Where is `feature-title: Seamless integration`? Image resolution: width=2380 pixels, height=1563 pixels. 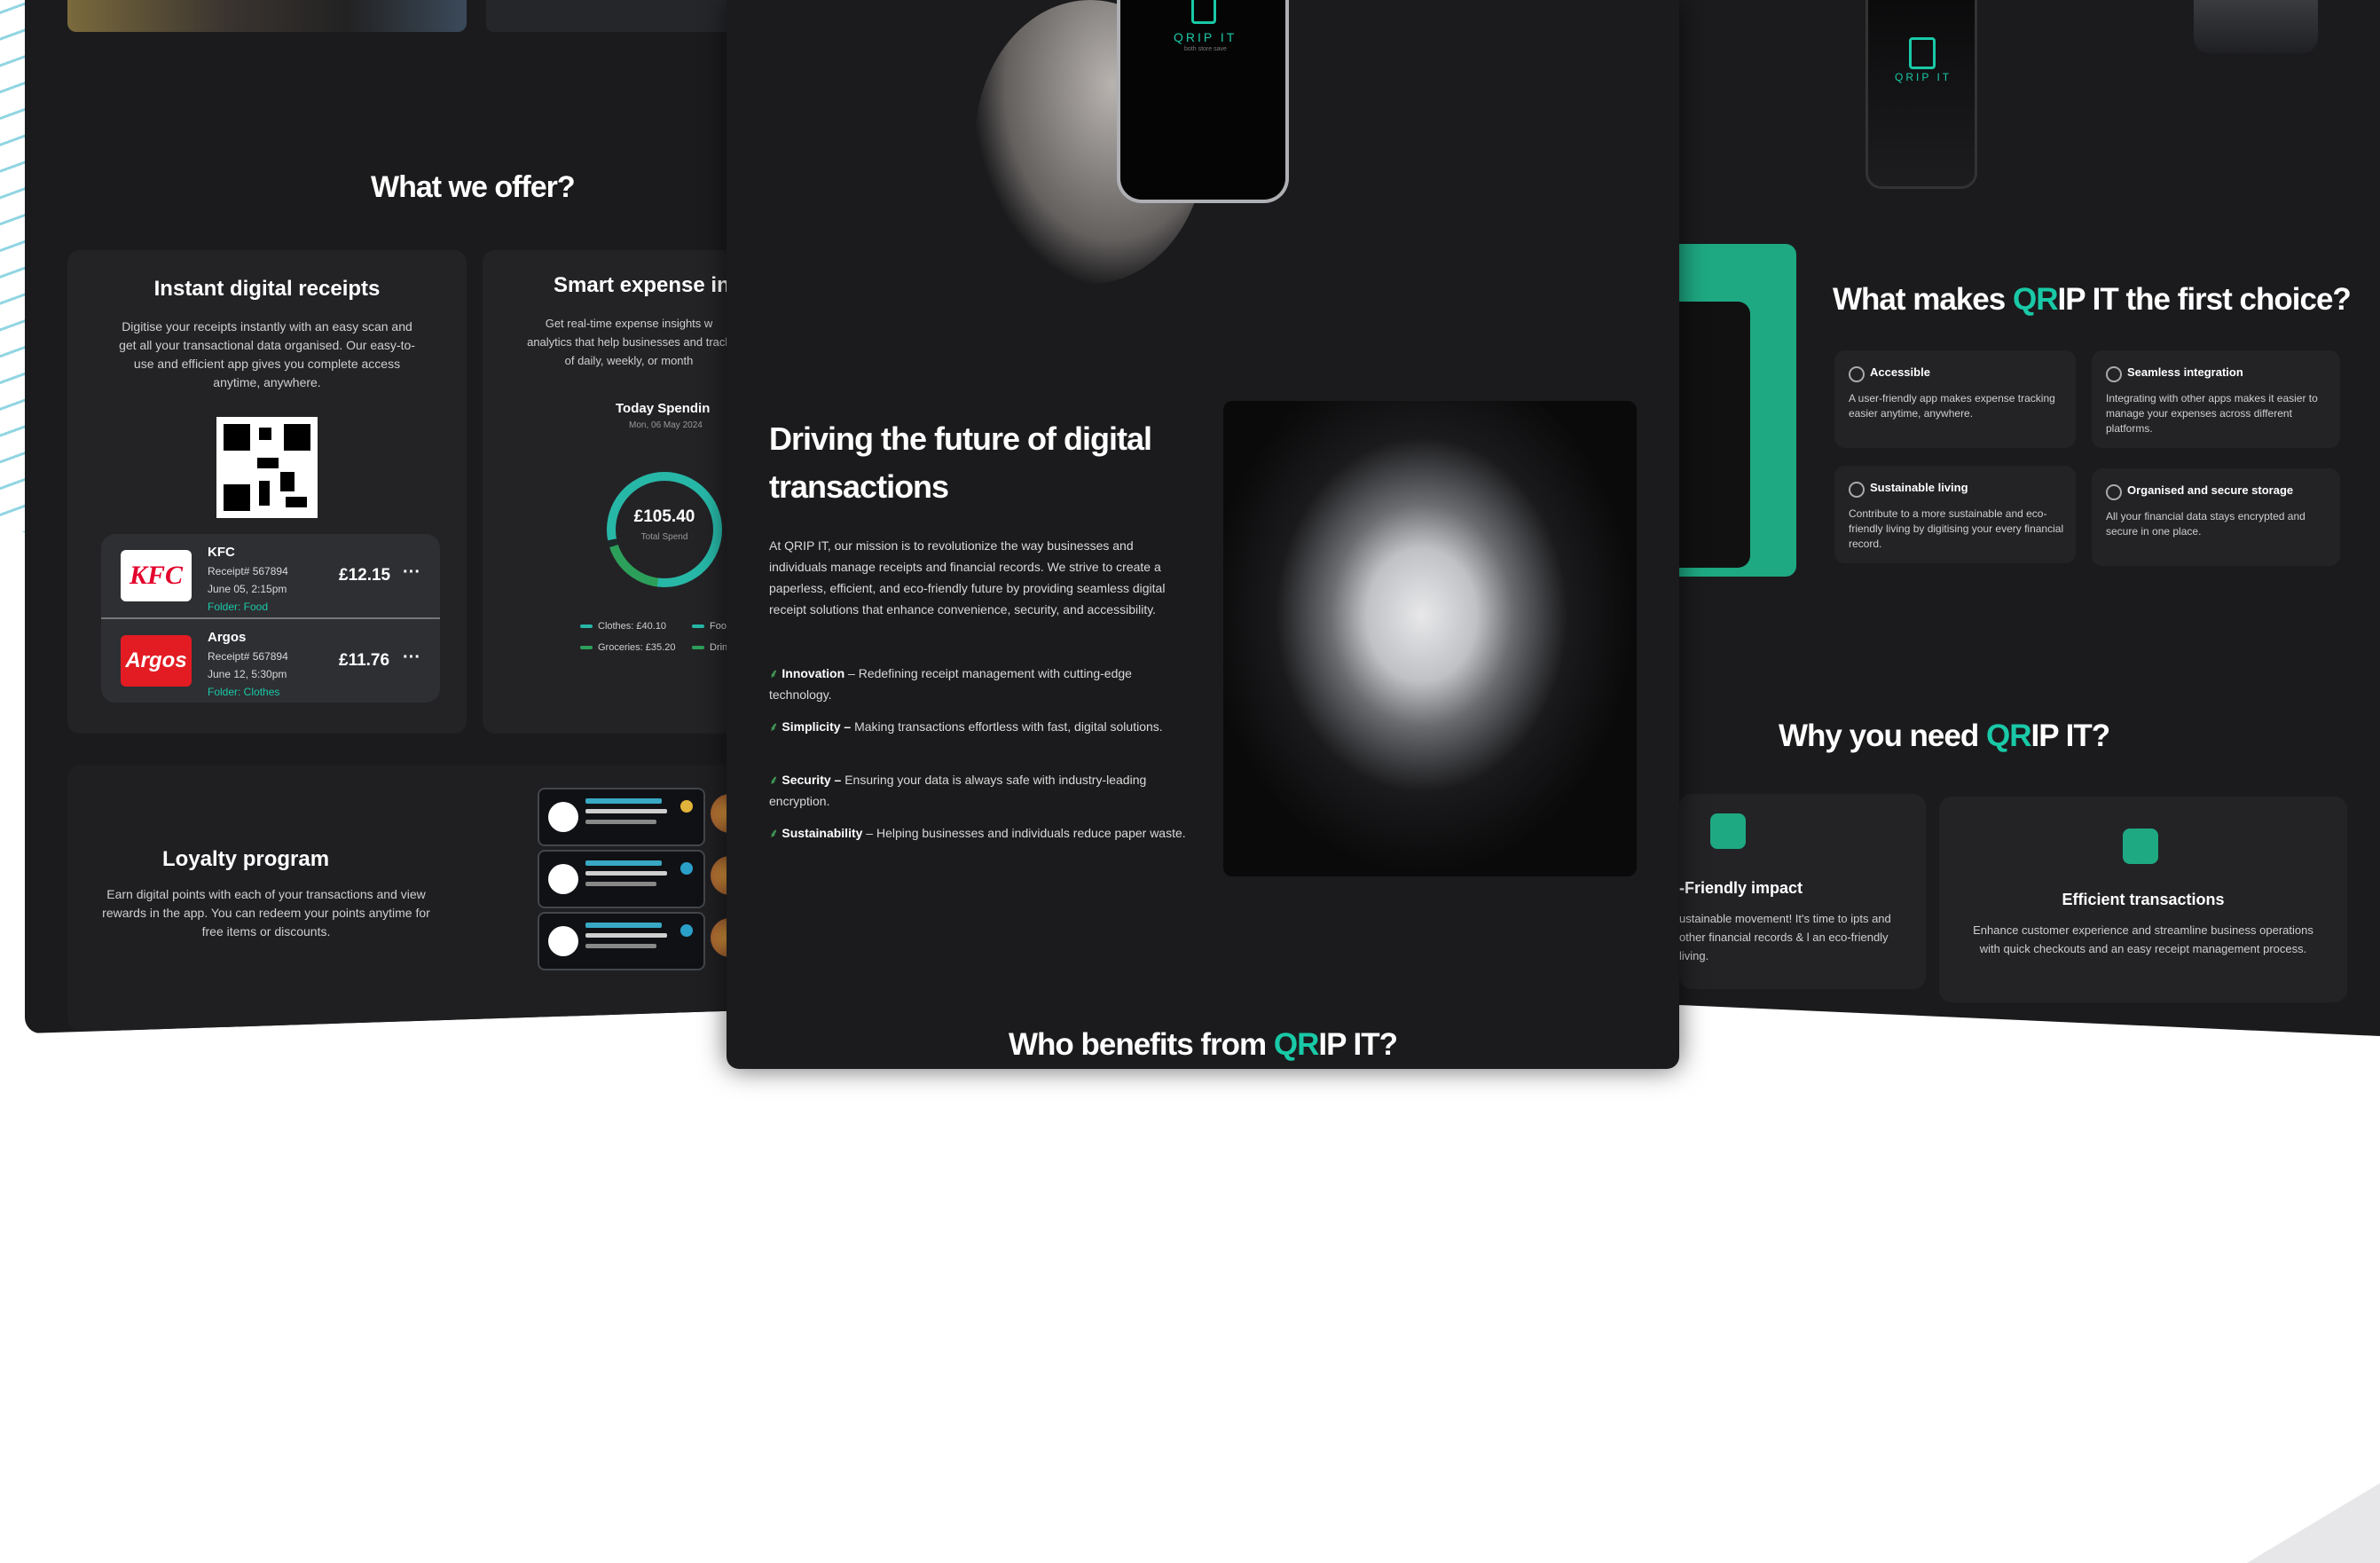
feature-title: Seamless integration is located at coordinates (2185, 372).